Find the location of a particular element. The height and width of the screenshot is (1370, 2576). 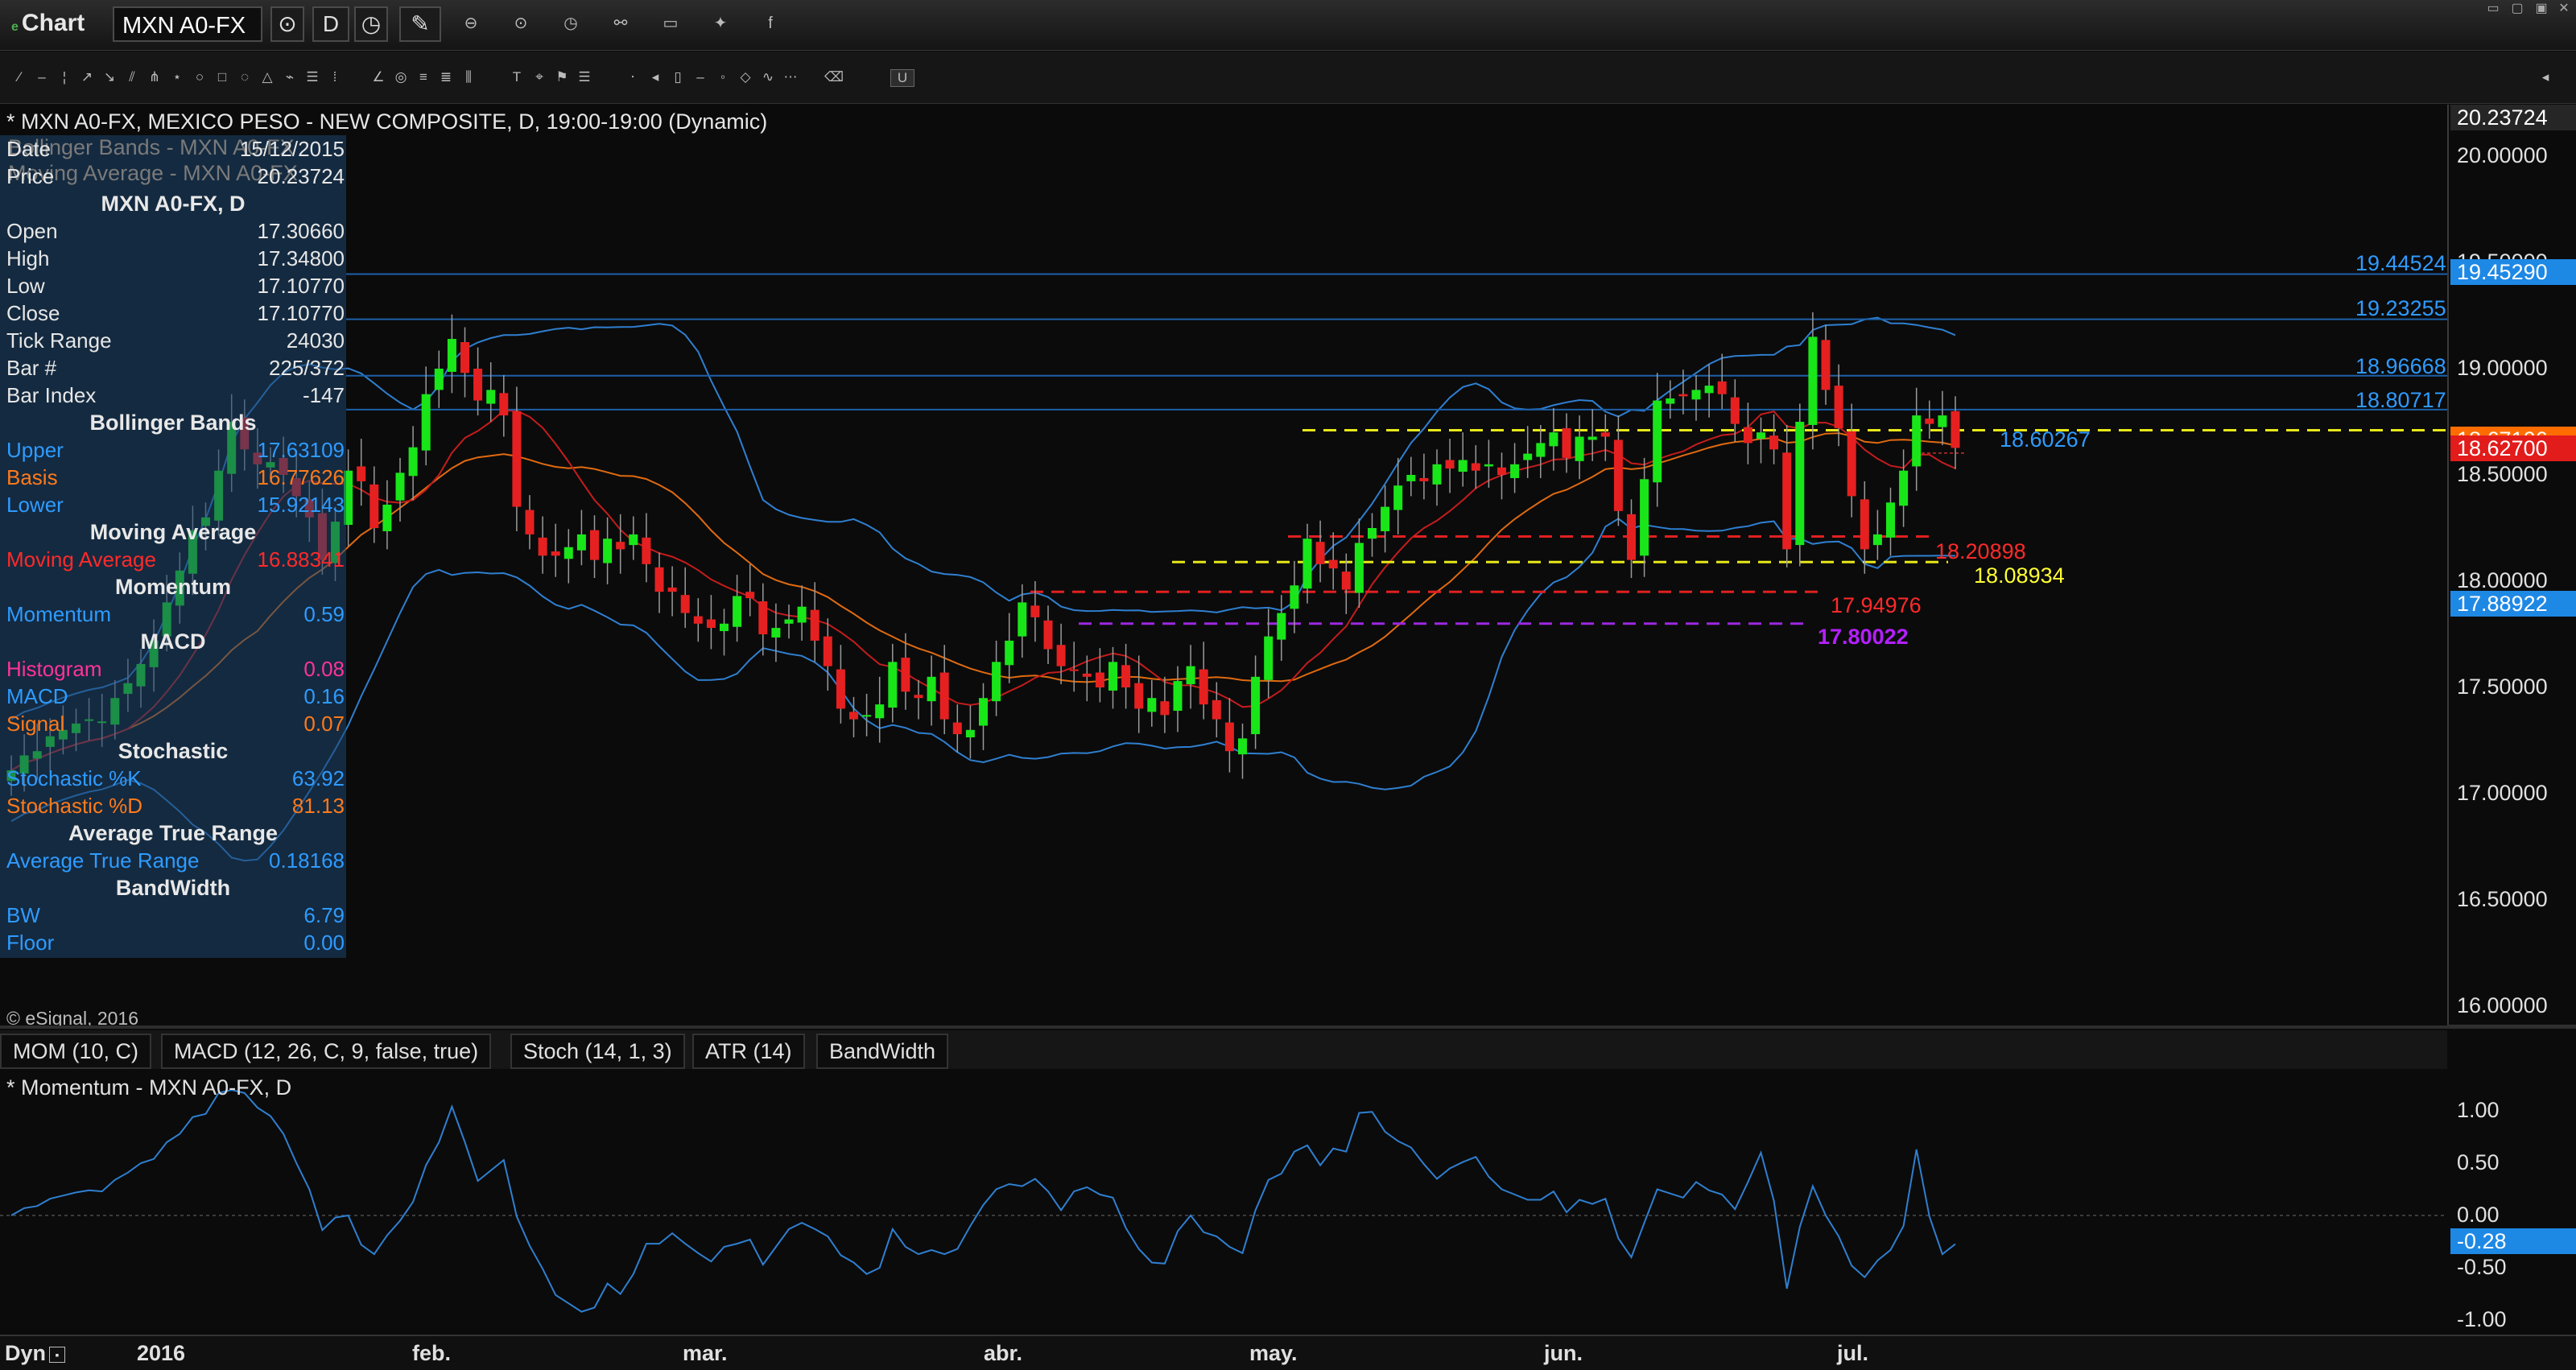

momentum-tick-label: 0.50 is located at coordinates (2478, 1162).